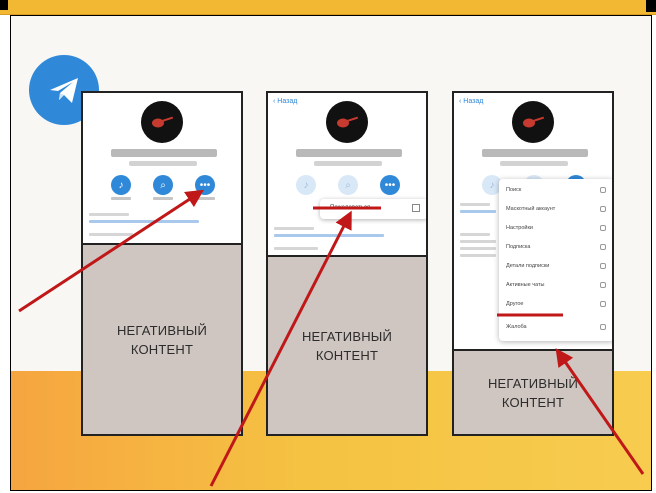  What do you see at coordinates (556, 192) in the screenshot?
I see `menu-item: Поиск` at bounding box center [556, 192].